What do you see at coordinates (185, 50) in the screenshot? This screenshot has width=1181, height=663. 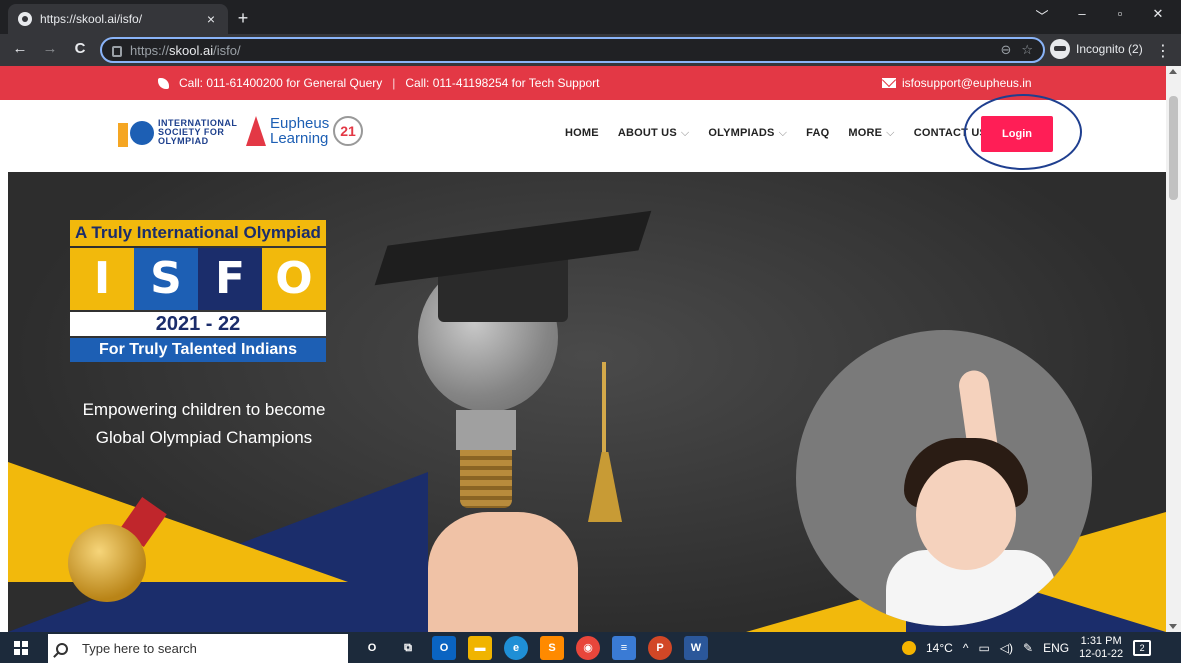 I see `url-text: https://skool.ai/isfo/` at bounding box center [185, 50].